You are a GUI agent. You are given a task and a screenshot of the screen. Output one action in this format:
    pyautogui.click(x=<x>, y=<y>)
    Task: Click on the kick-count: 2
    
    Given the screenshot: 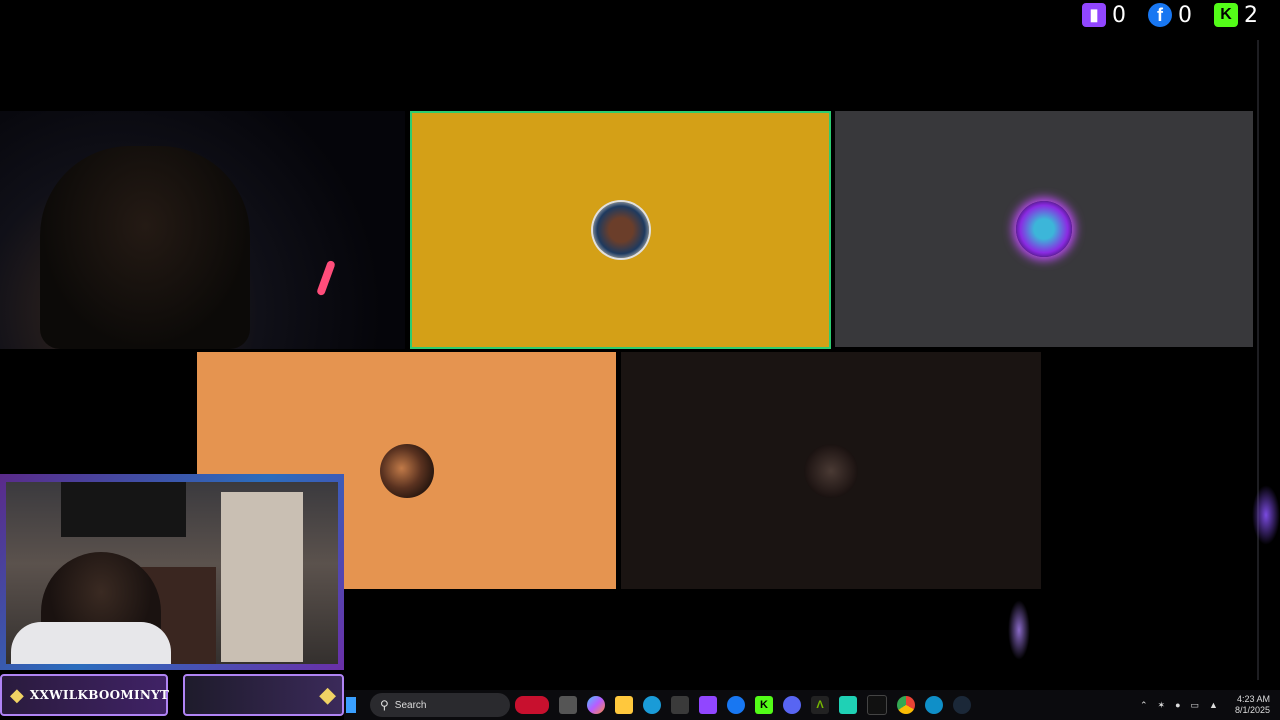 What is the action you would take?
    pyautogui.click(x=1251, y=15)
    